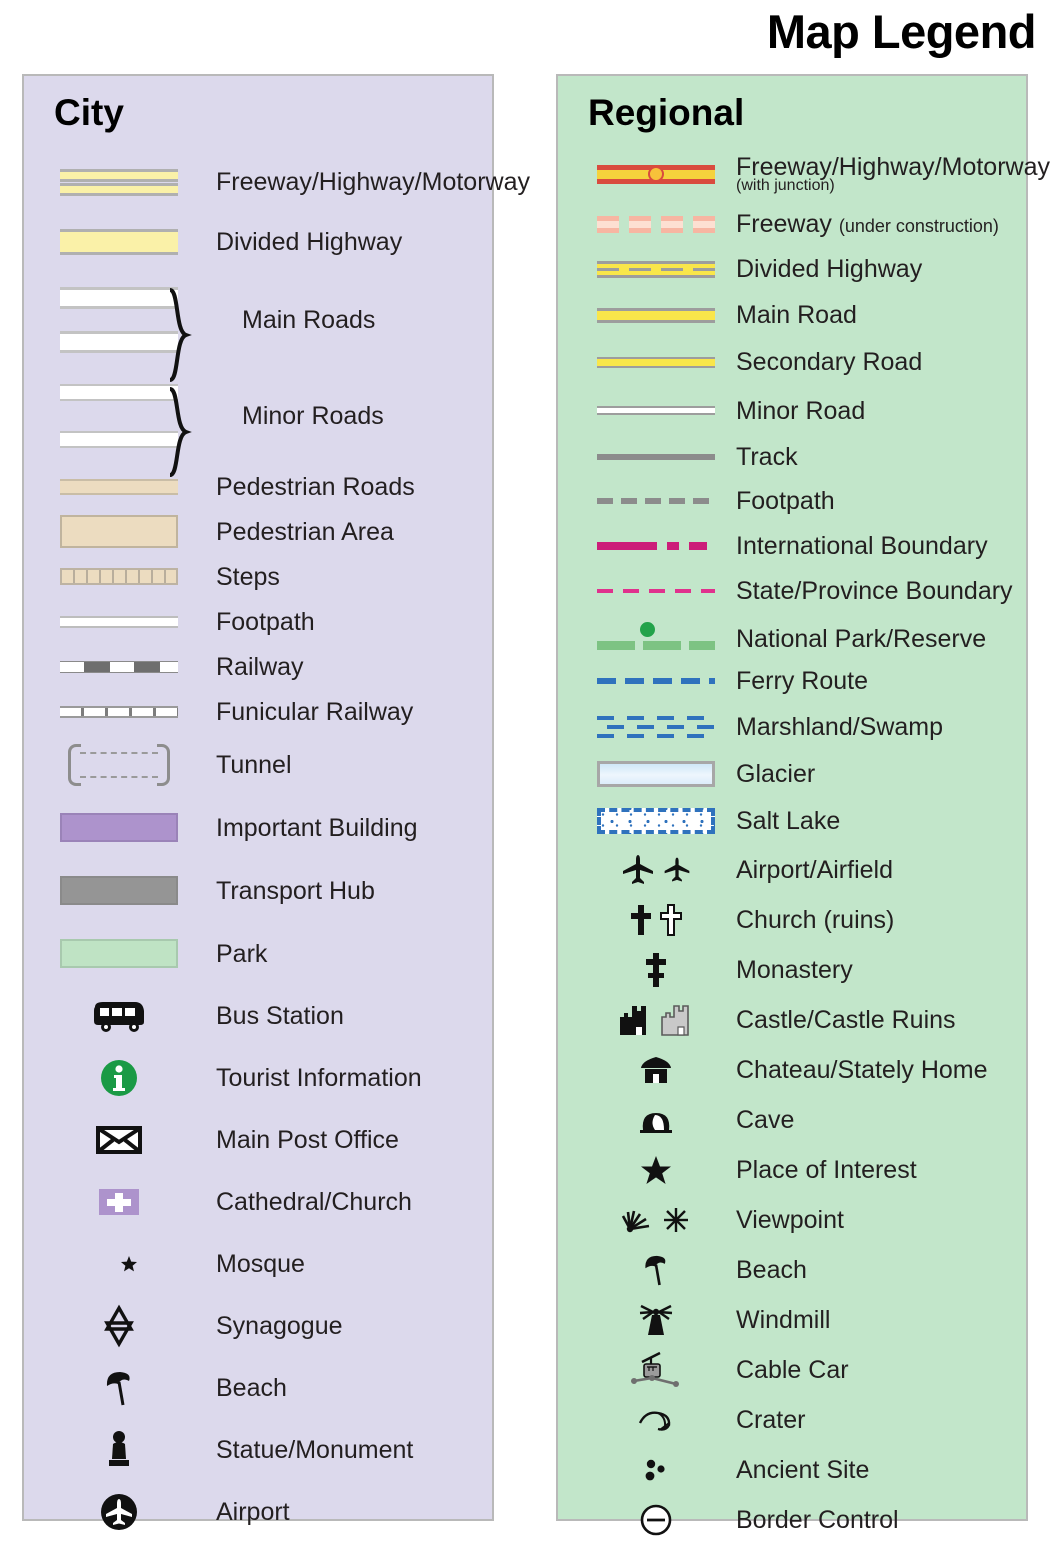 The image size is (1050, 1545). Describe the element at coordinates (253, 1512) in the screenshot. I see `legend-label: Airport` at that location.